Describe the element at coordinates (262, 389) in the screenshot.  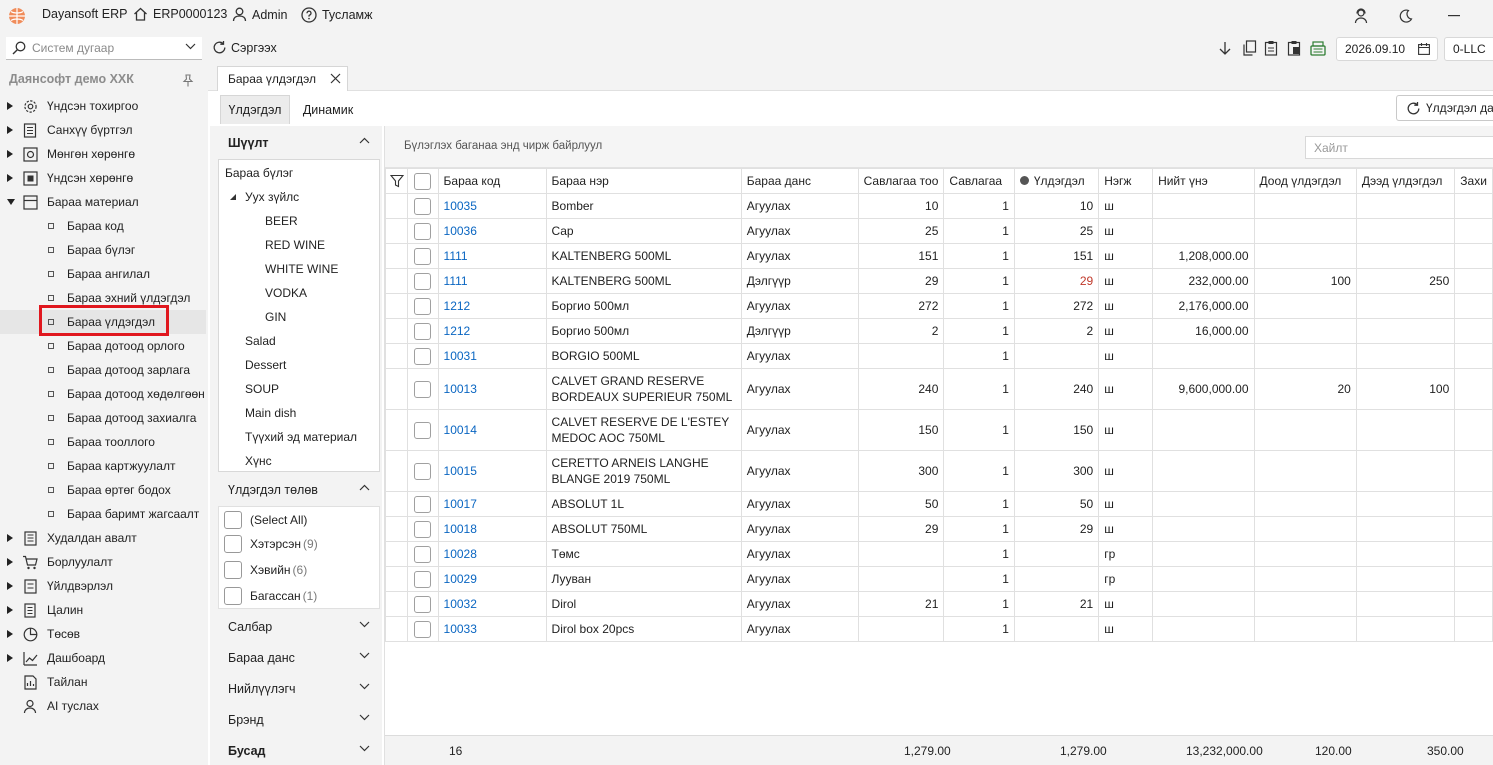
I see `tree-node: SOUP` at that location.